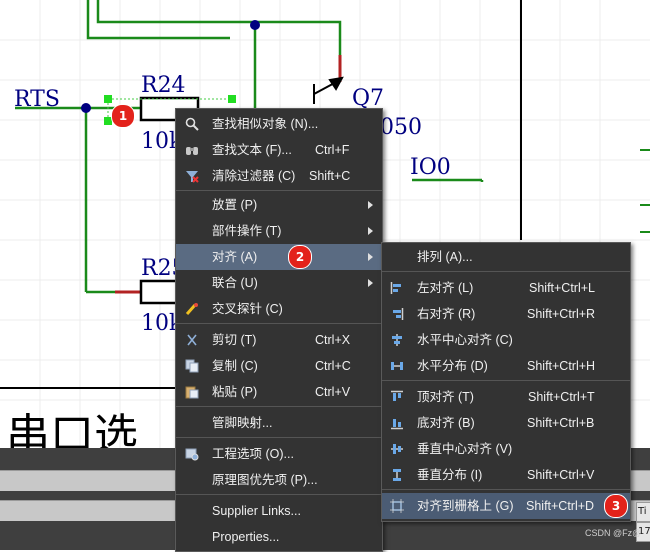 The image size is (650, 552). I want to click on submenu-item-align-right: 右对齐 (R) Shift+Ctrl+R, so click(506, 314).